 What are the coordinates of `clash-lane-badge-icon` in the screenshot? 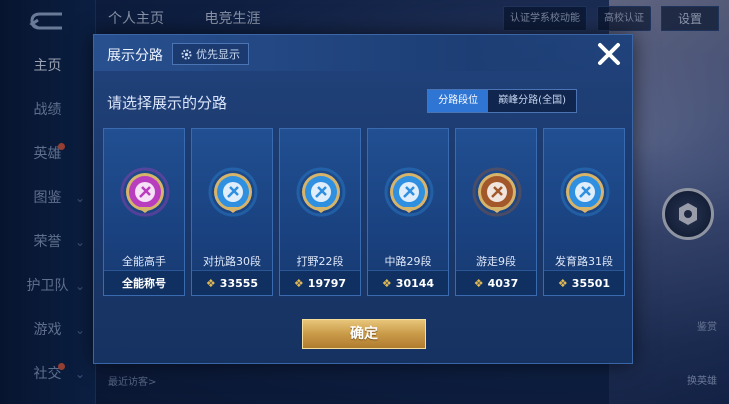 It's located at (233, 192).